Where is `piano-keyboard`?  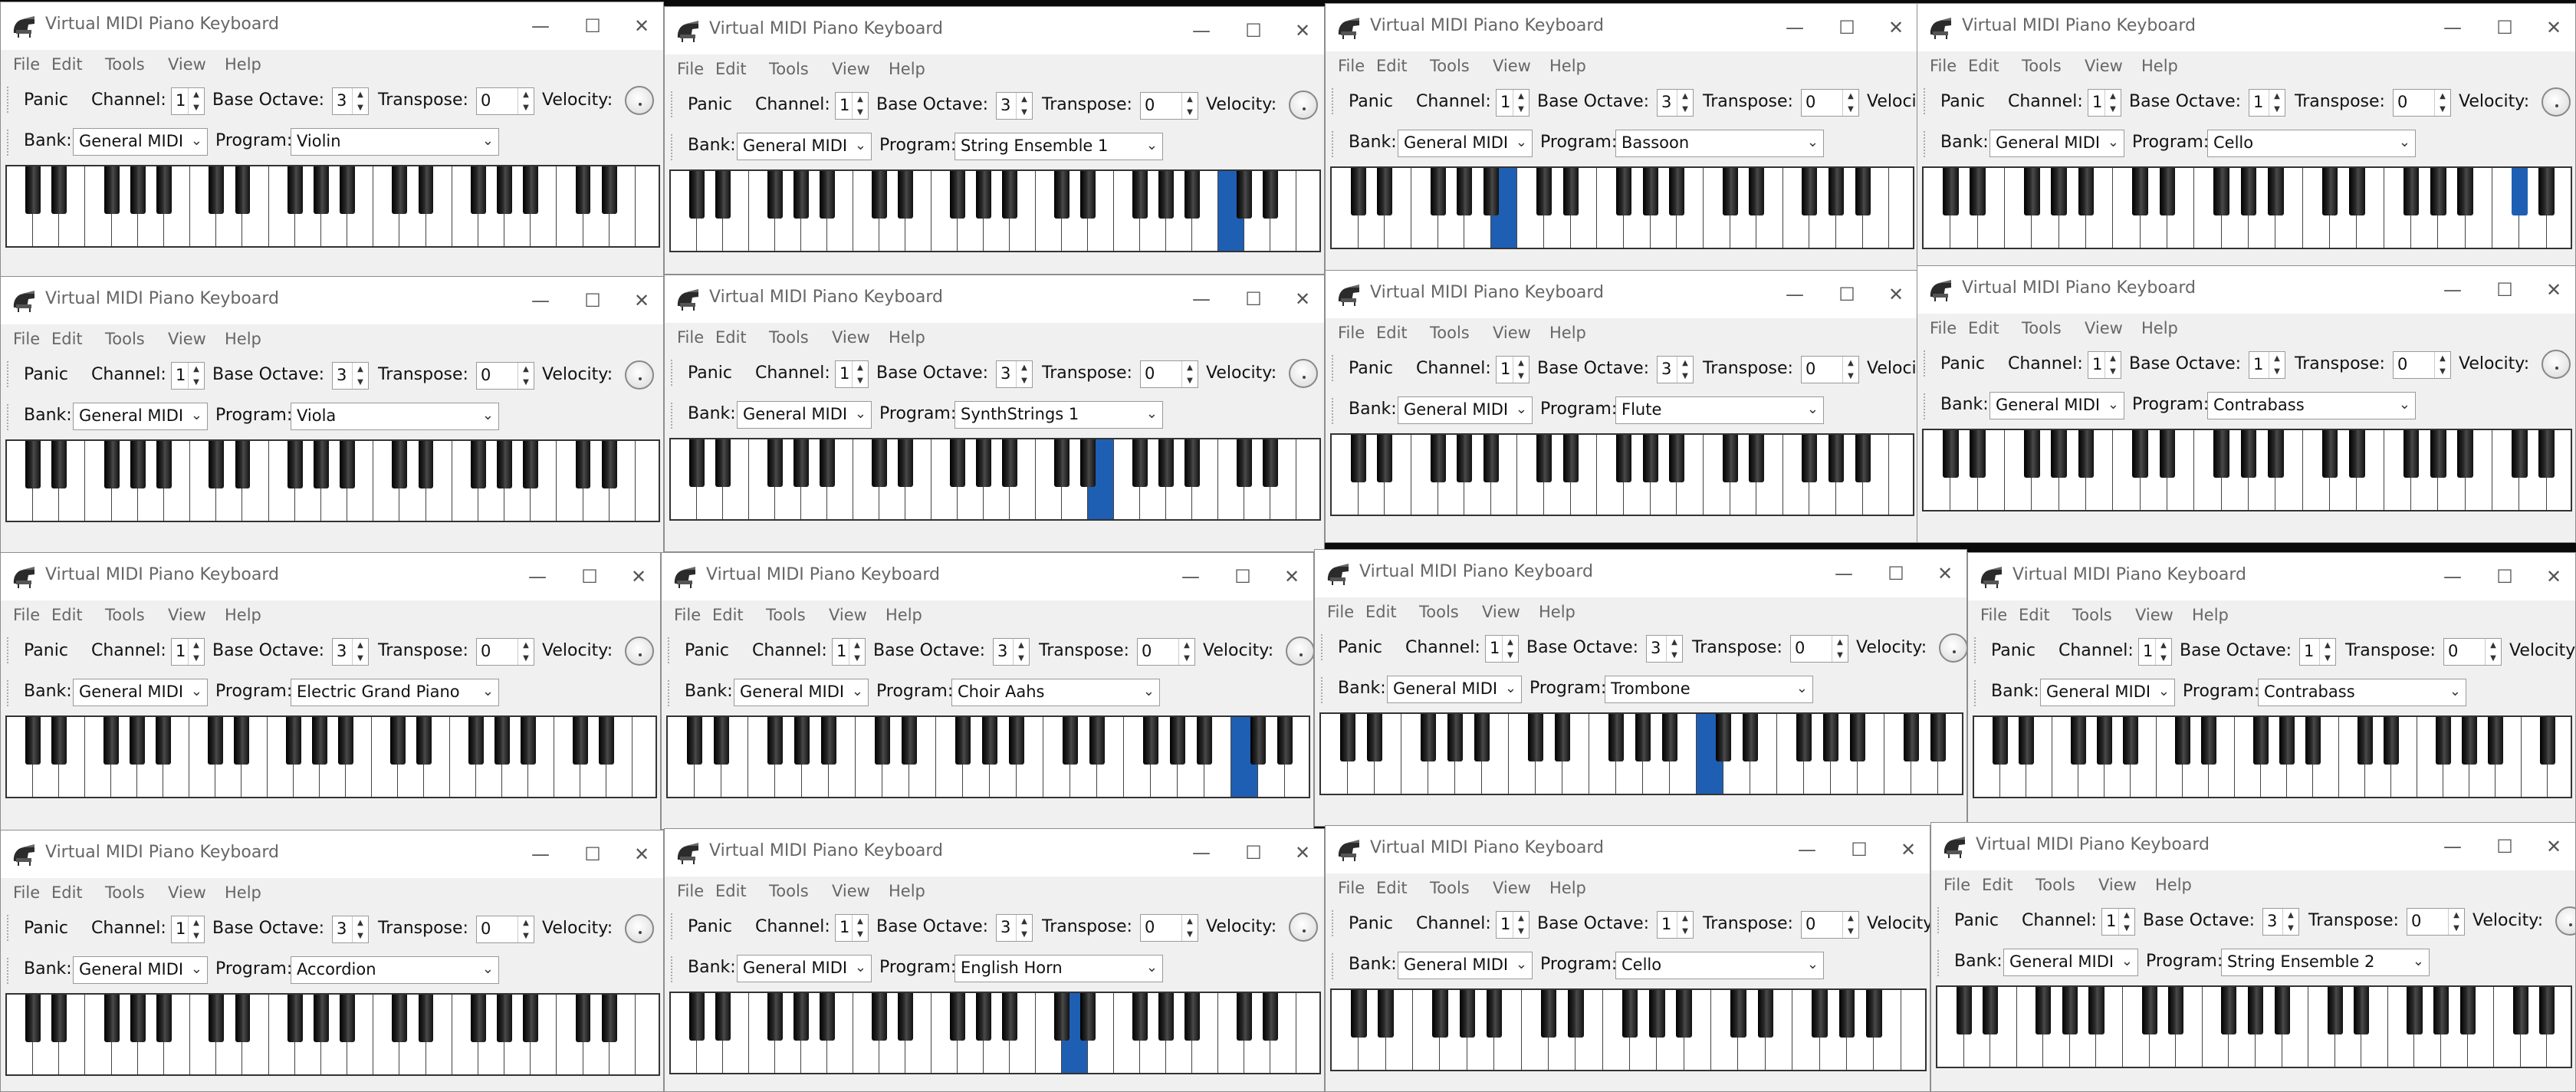
piano-keyboard is located at coordinates (1622, 207).